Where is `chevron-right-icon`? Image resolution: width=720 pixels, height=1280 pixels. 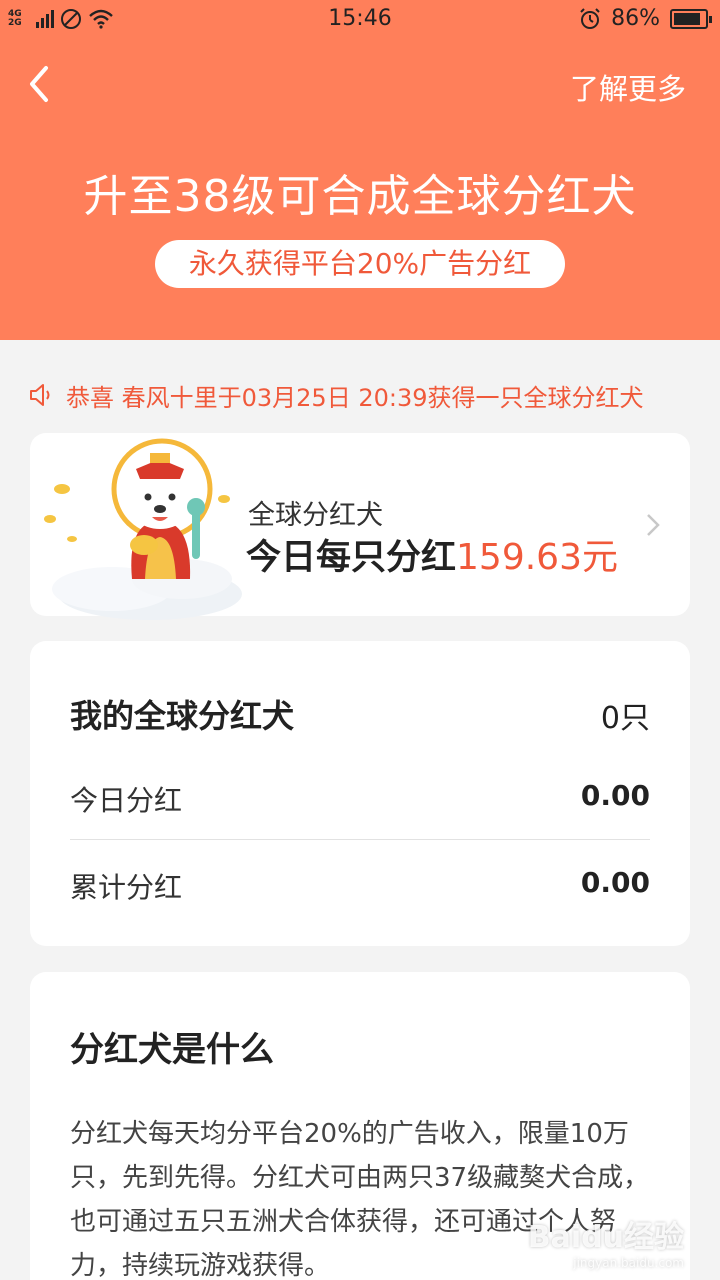 chevron-right-icon is located at coordinates (653, 525).